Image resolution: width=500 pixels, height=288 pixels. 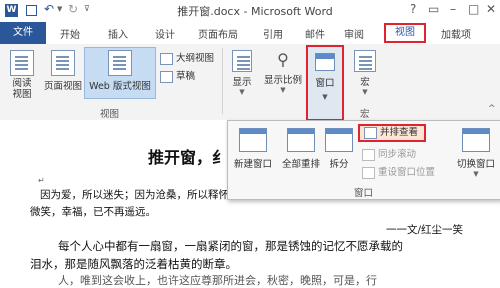 What do you see at coordinates (23, 33) in the screenshot?
I see `tab-file: 文件` at bounding box center [23, 33].